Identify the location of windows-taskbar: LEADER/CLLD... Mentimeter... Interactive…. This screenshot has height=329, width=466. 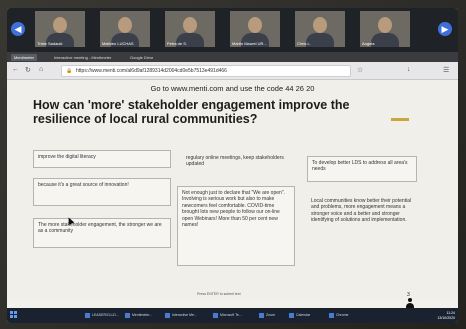
(232, 315).